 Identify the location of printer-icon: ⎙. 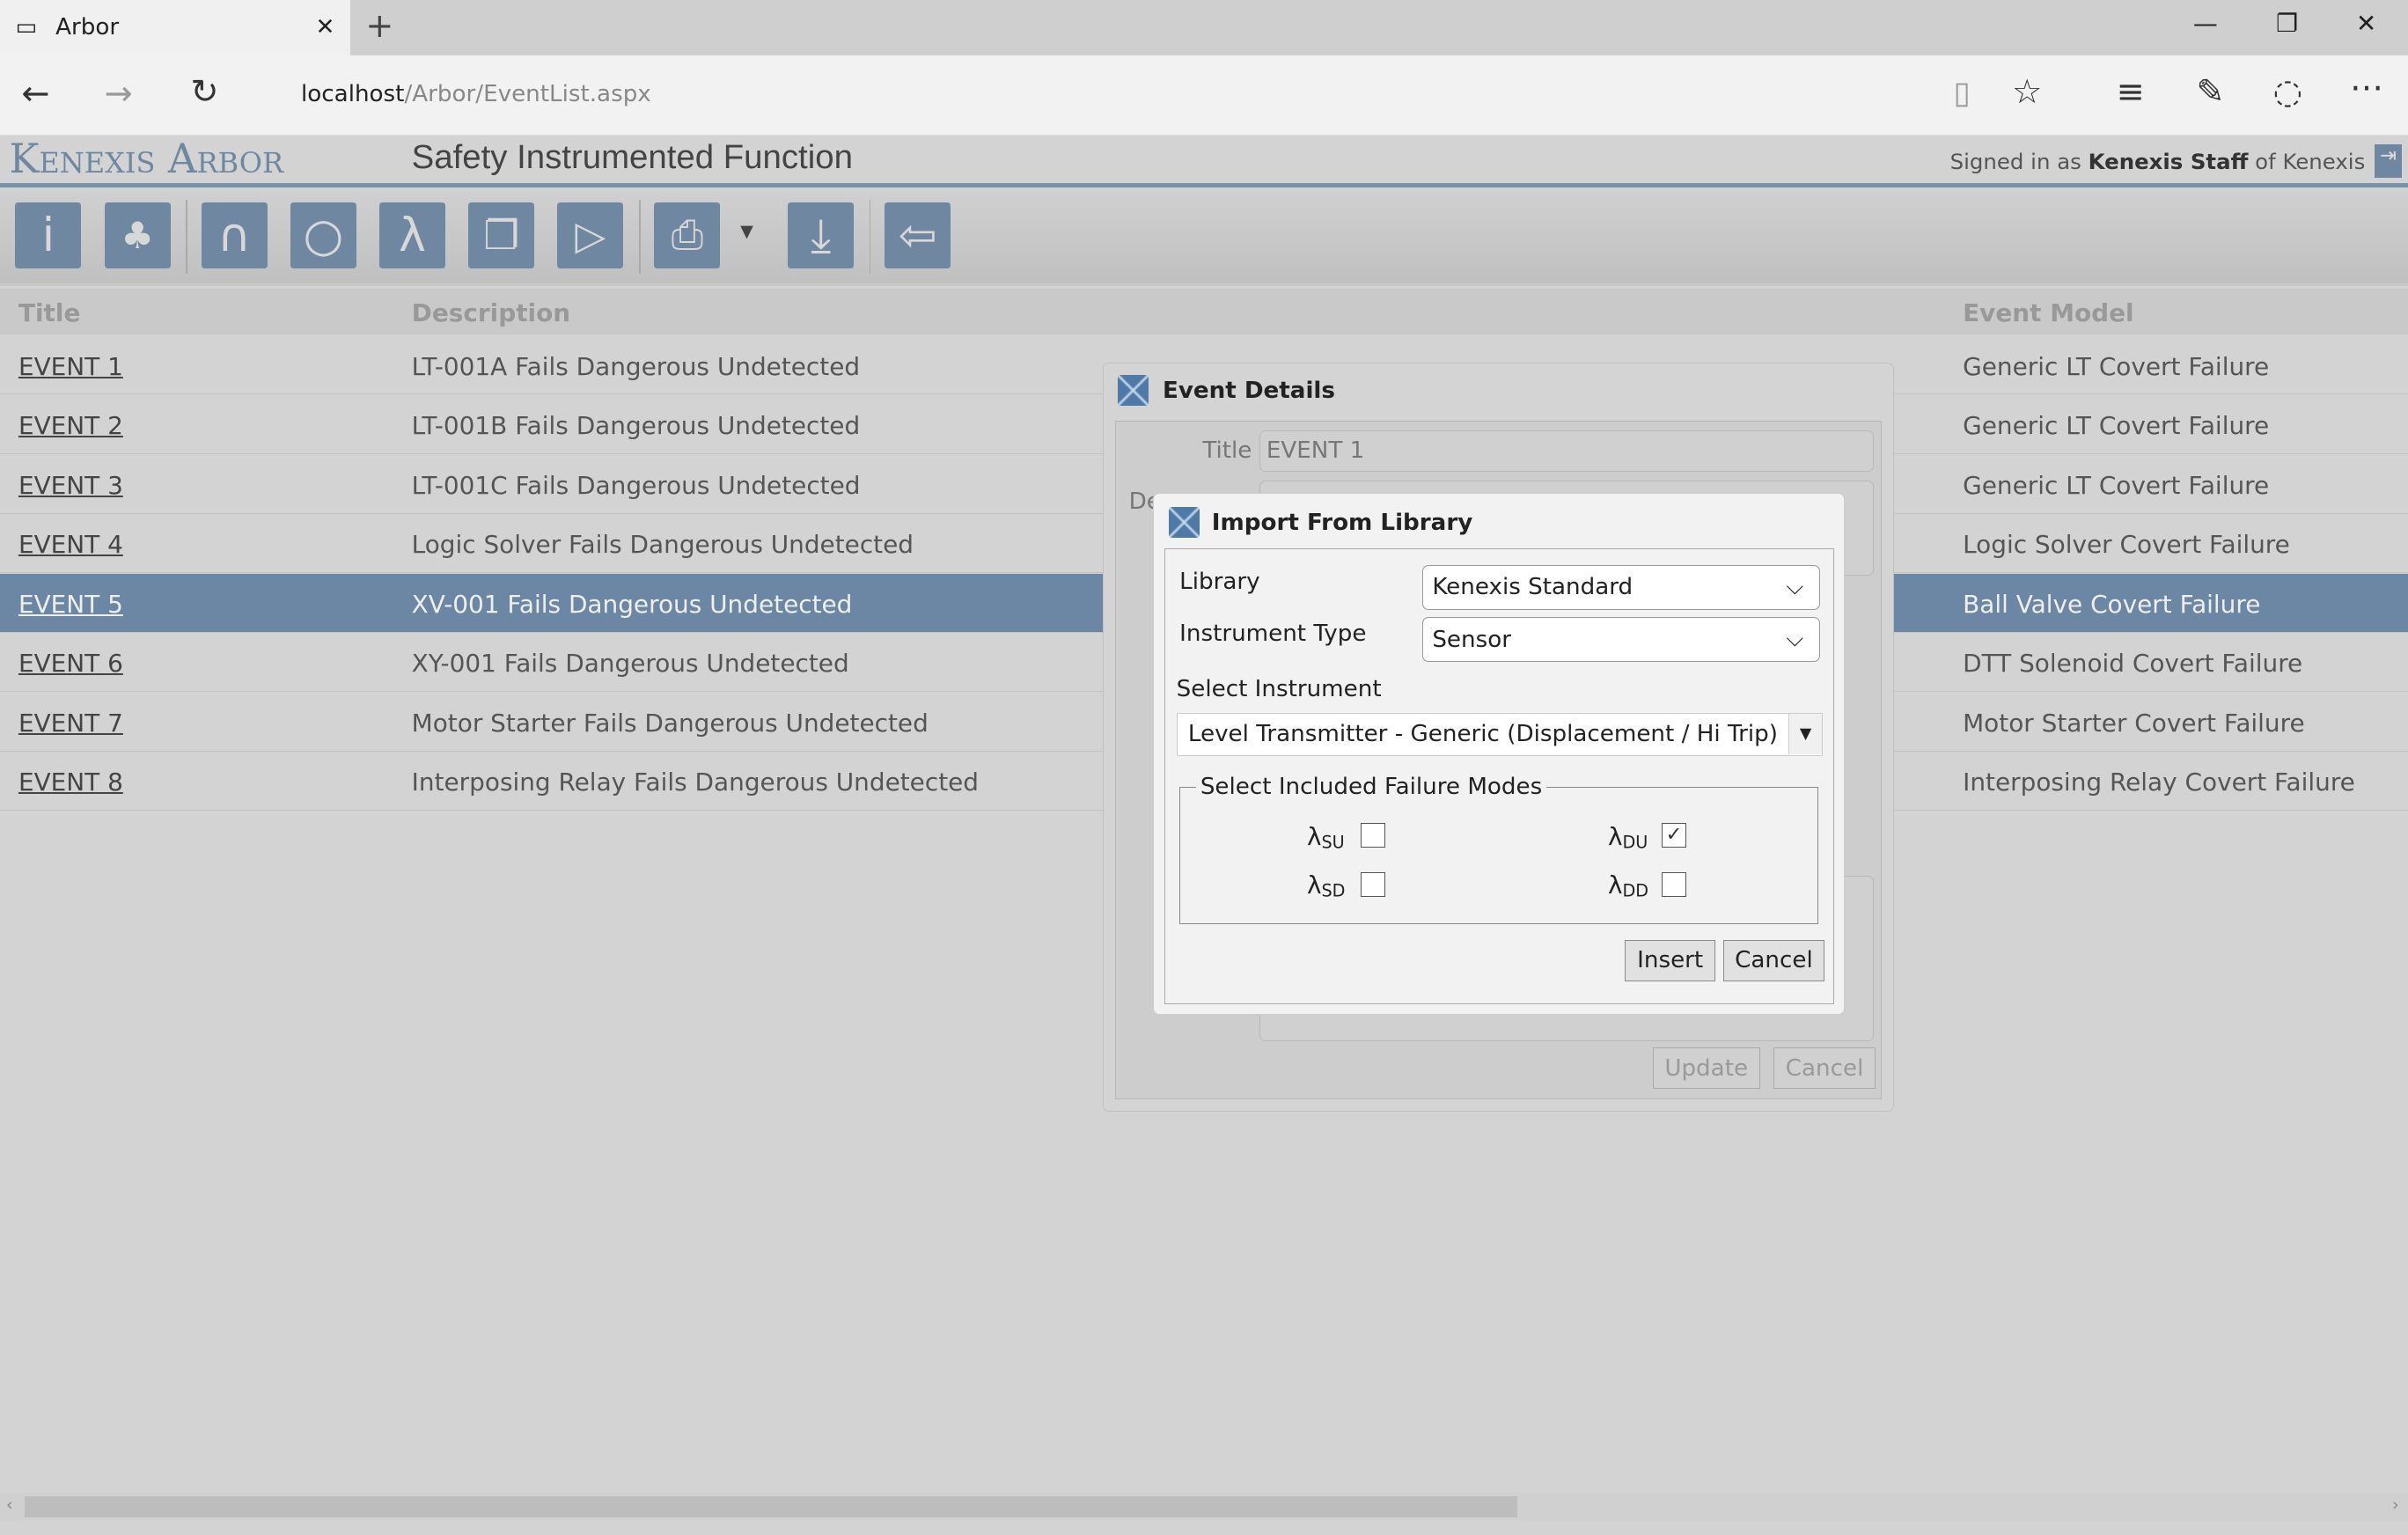
(687, 235).